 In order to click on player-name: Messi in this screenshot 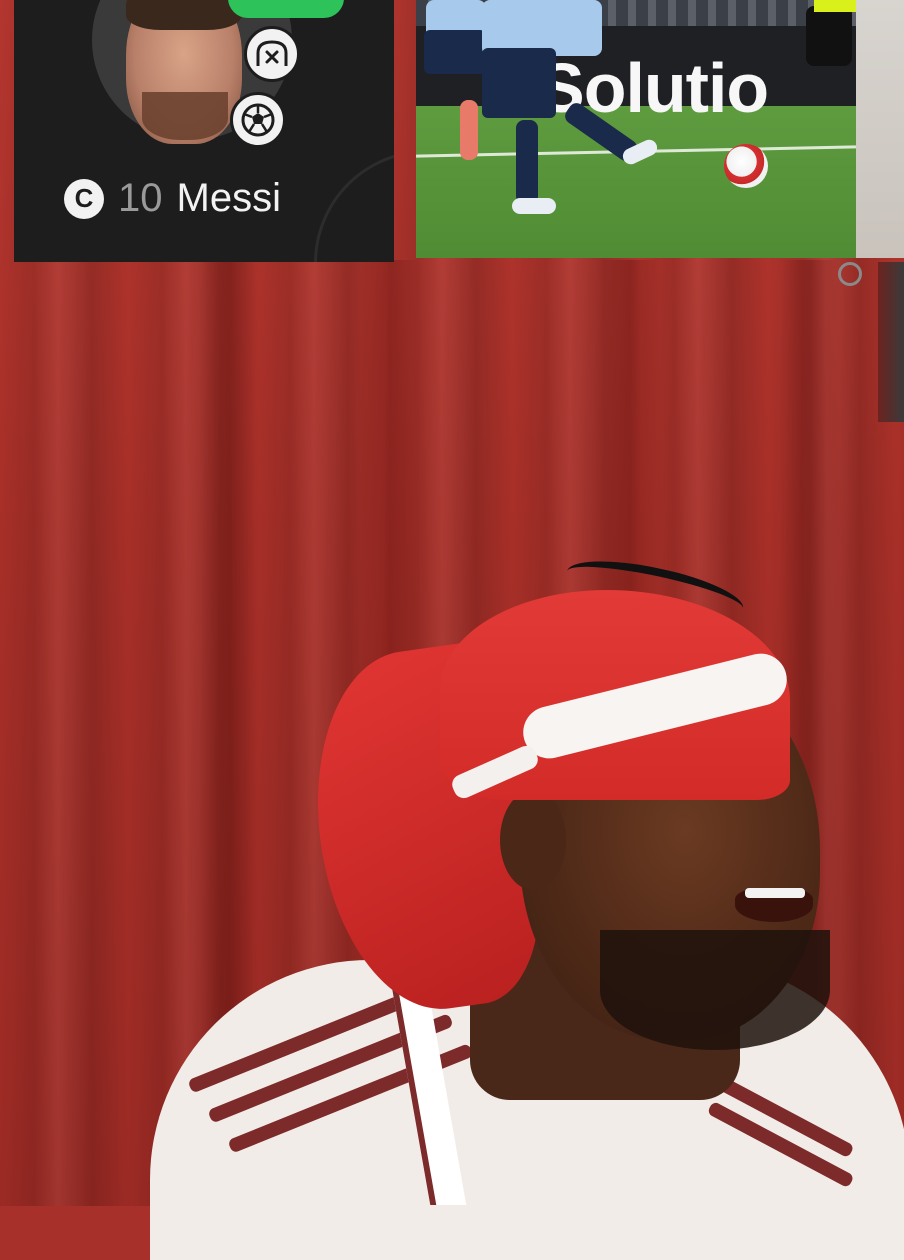, I will do `click(228, 198)`.